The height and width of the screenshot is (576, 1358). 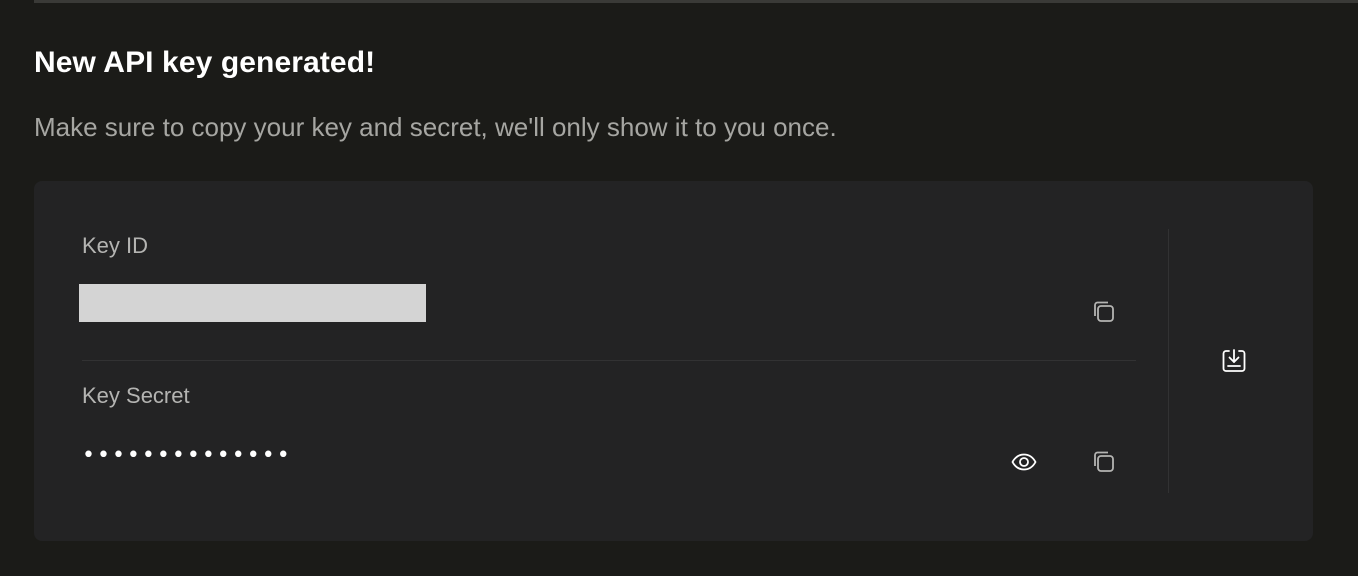 I want to click on eye-icon, so click(x=1024, y=462).